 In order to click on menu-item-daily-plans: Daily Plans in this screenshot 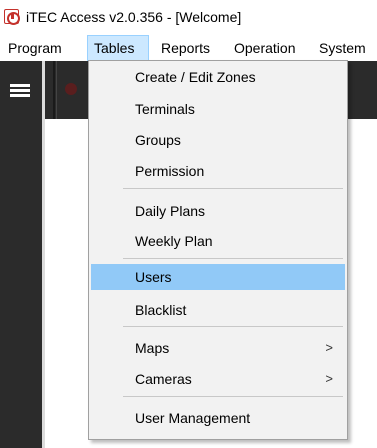, I will do `click(218, 211)`.